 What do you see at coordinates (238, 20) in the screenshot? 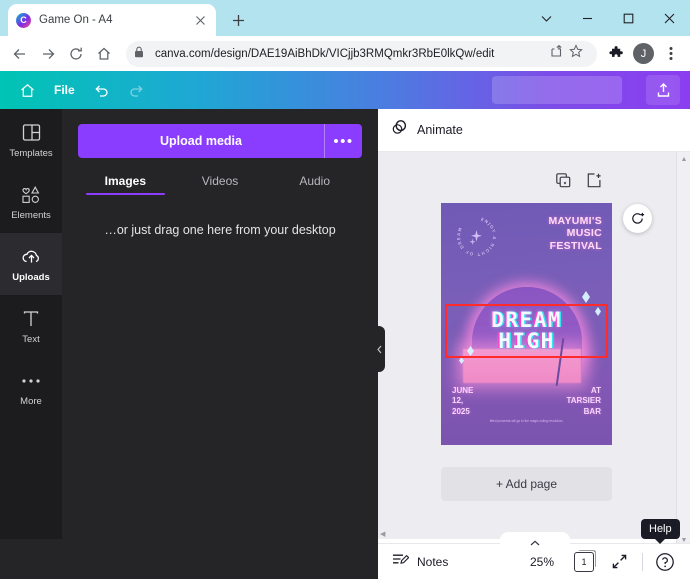
I see `new-tab-button` at bounding box center [238, 20].